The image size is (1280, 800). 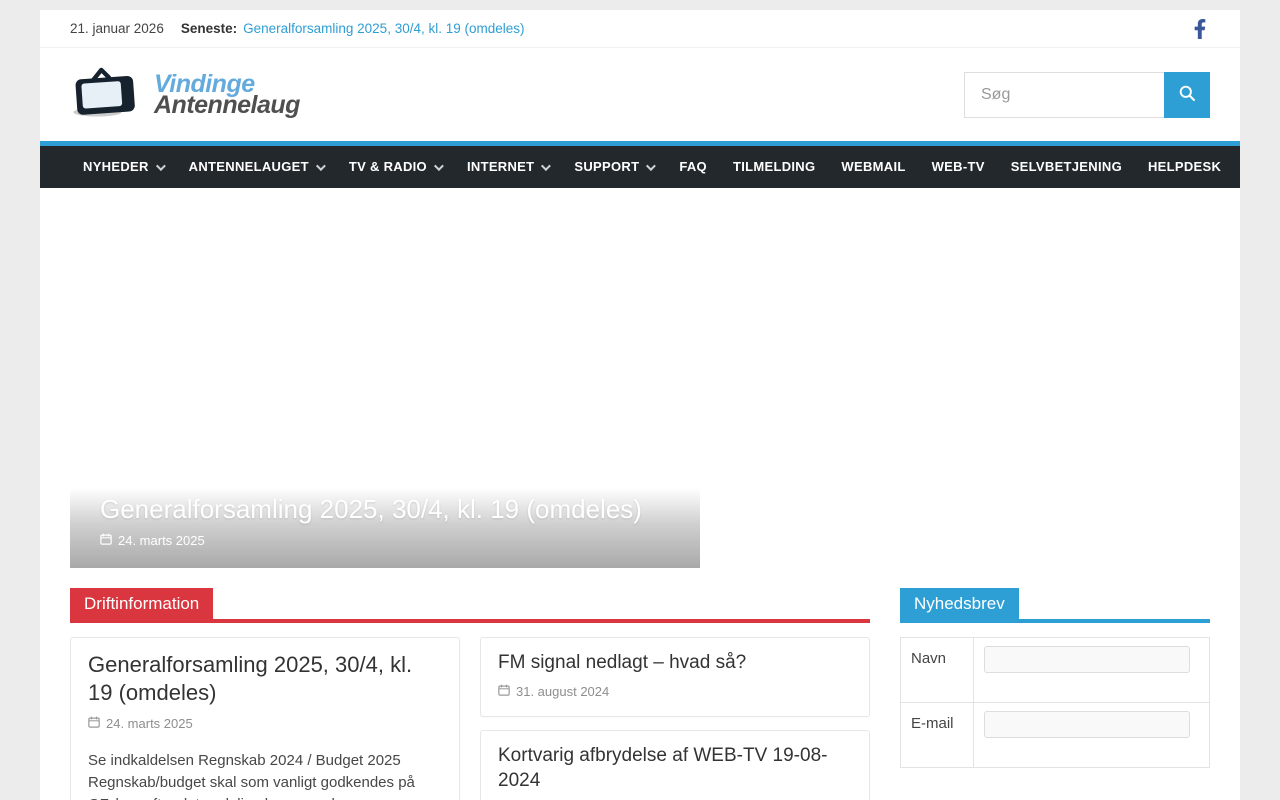 I want to click on site-header: Vindinge Antennelaug, so click(x=640, y=94).